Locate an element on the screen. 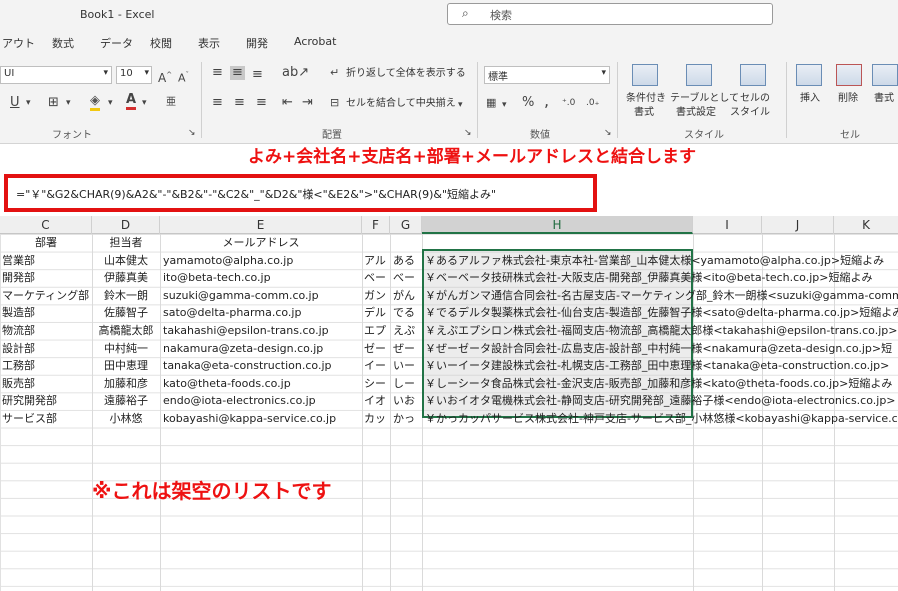  table-format-icon is located at coordinates (699, 75).